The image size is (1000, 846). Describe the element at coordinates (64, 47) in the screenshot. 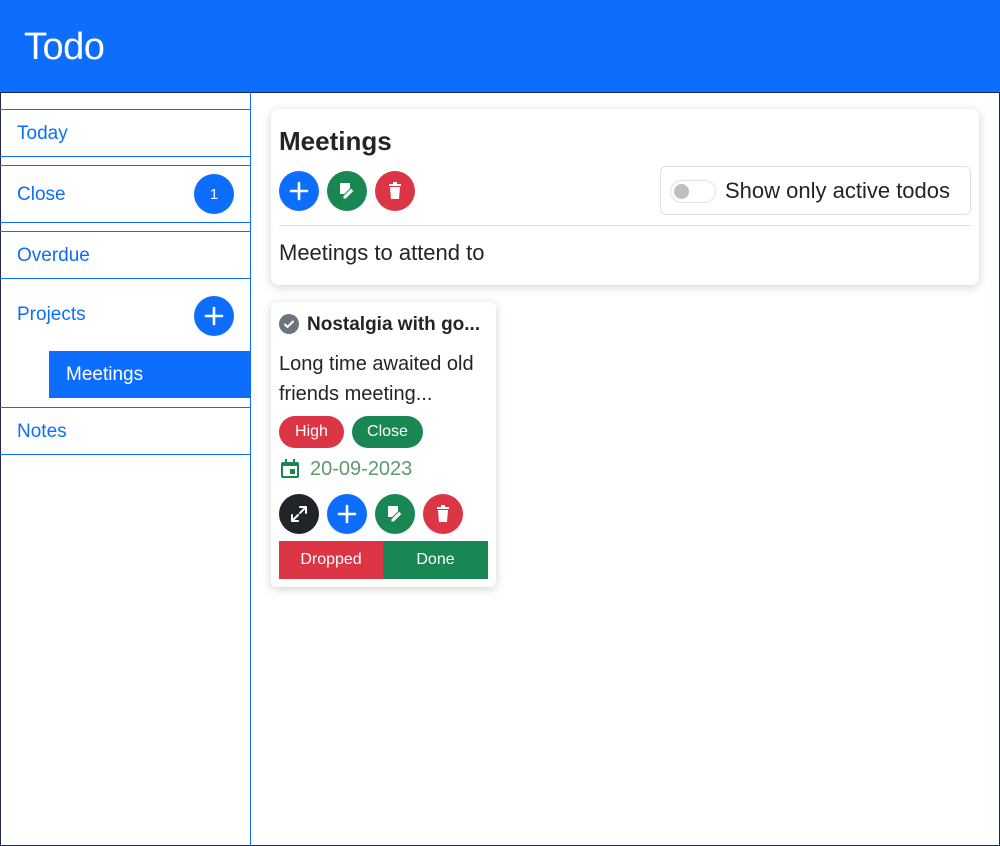

I see `app-title: Todo` at that location.